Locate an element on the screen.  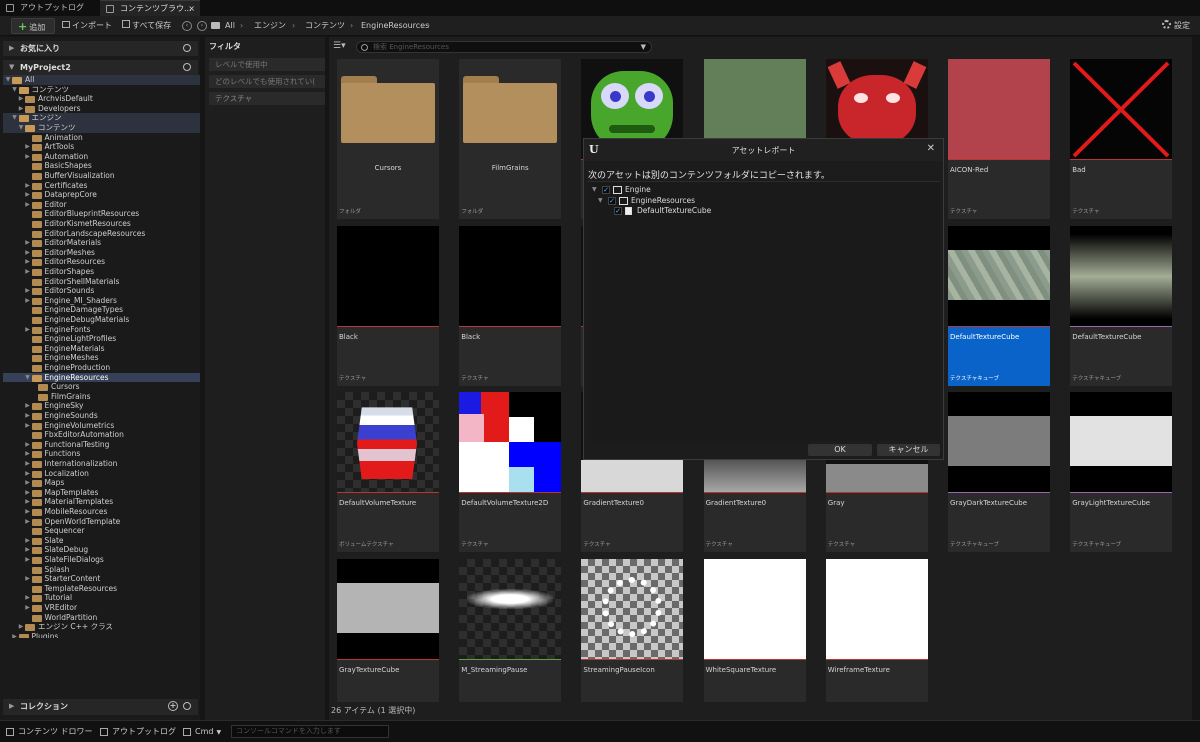
tree-item: ▶ VREditor is located at coordinates (101, 608).